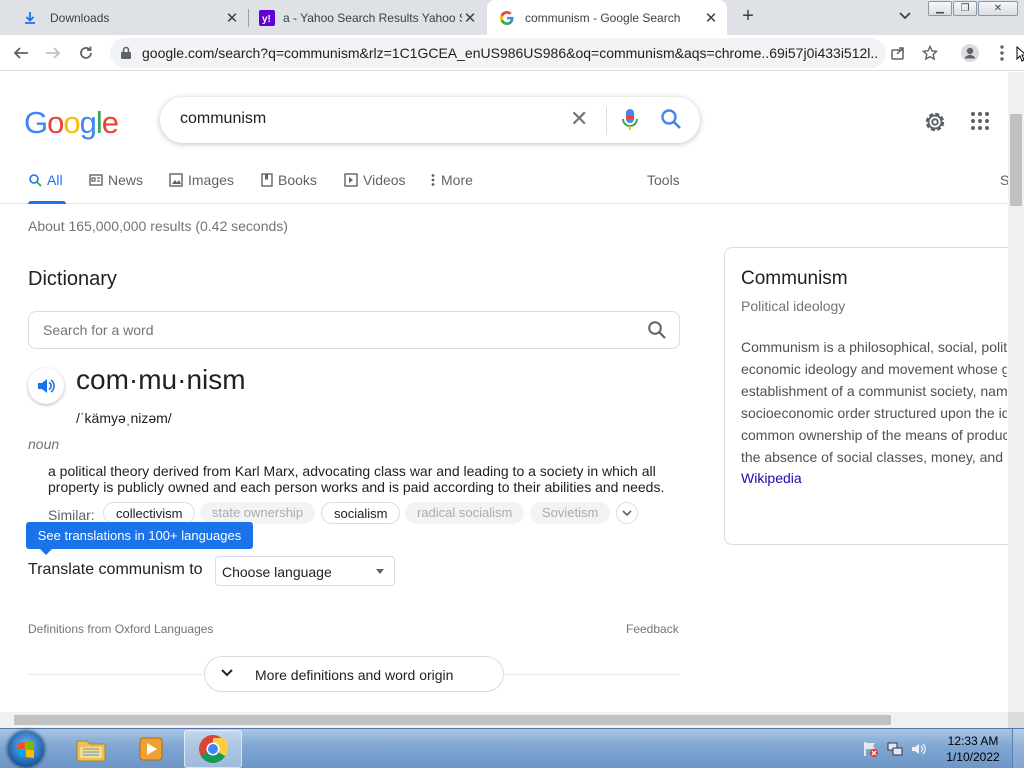 Image resolution: width=1024 pixels, height=768 pixels. I want to click on tab-title: Downloads, so click(80, 17).